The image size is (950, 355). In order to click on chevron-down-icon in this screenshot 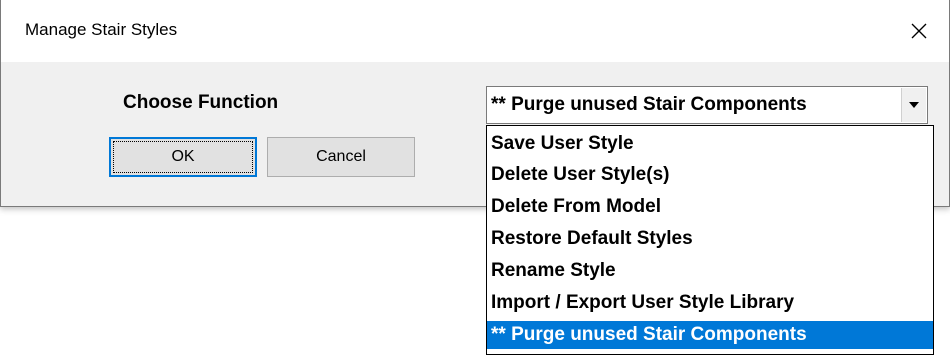, I will do `click(914, 105)`.